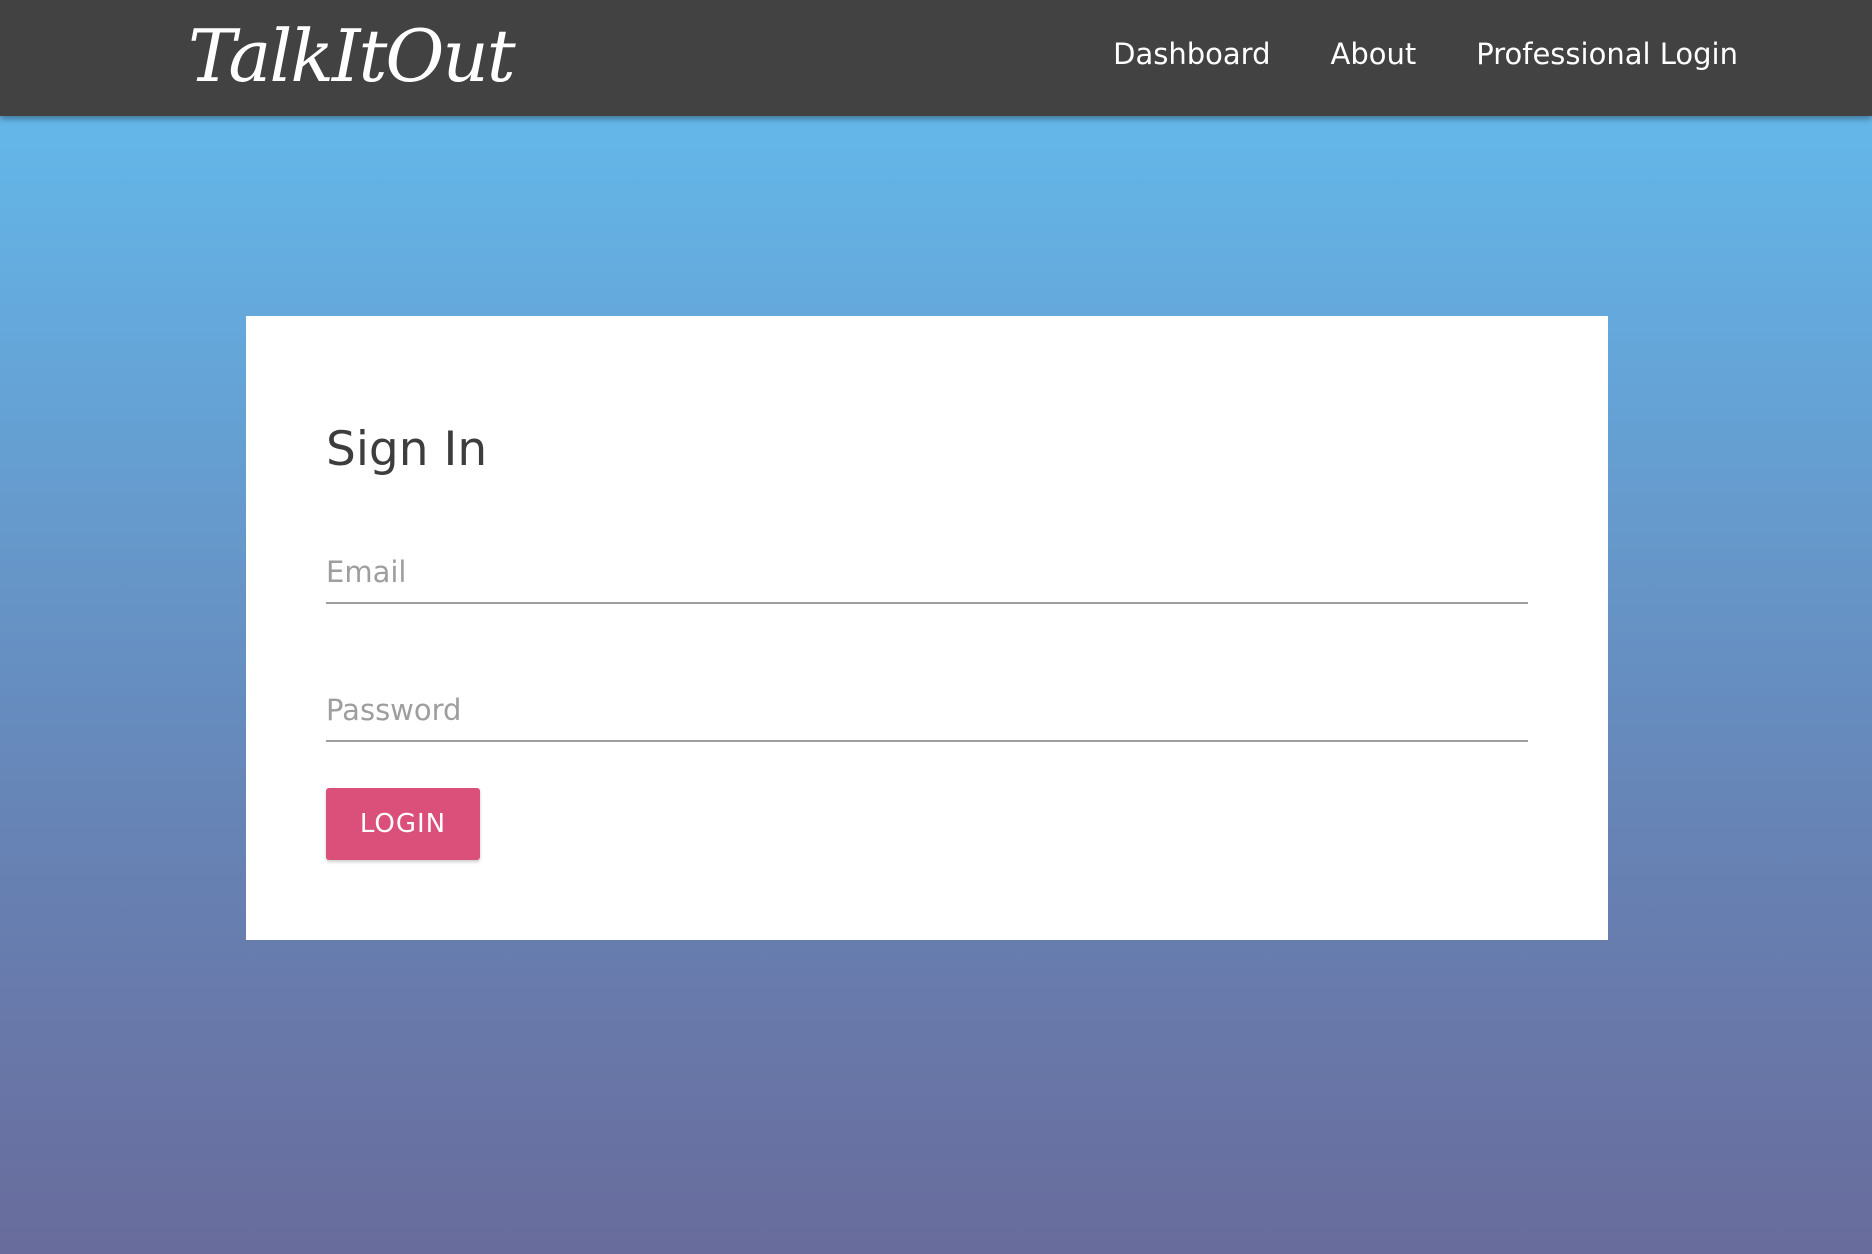 The height and width of the screenshot is (1254, 1872). What do you see at coordinates (927, 711) in the screenshot?
I see `password-field` at bounding box center [927, 711].